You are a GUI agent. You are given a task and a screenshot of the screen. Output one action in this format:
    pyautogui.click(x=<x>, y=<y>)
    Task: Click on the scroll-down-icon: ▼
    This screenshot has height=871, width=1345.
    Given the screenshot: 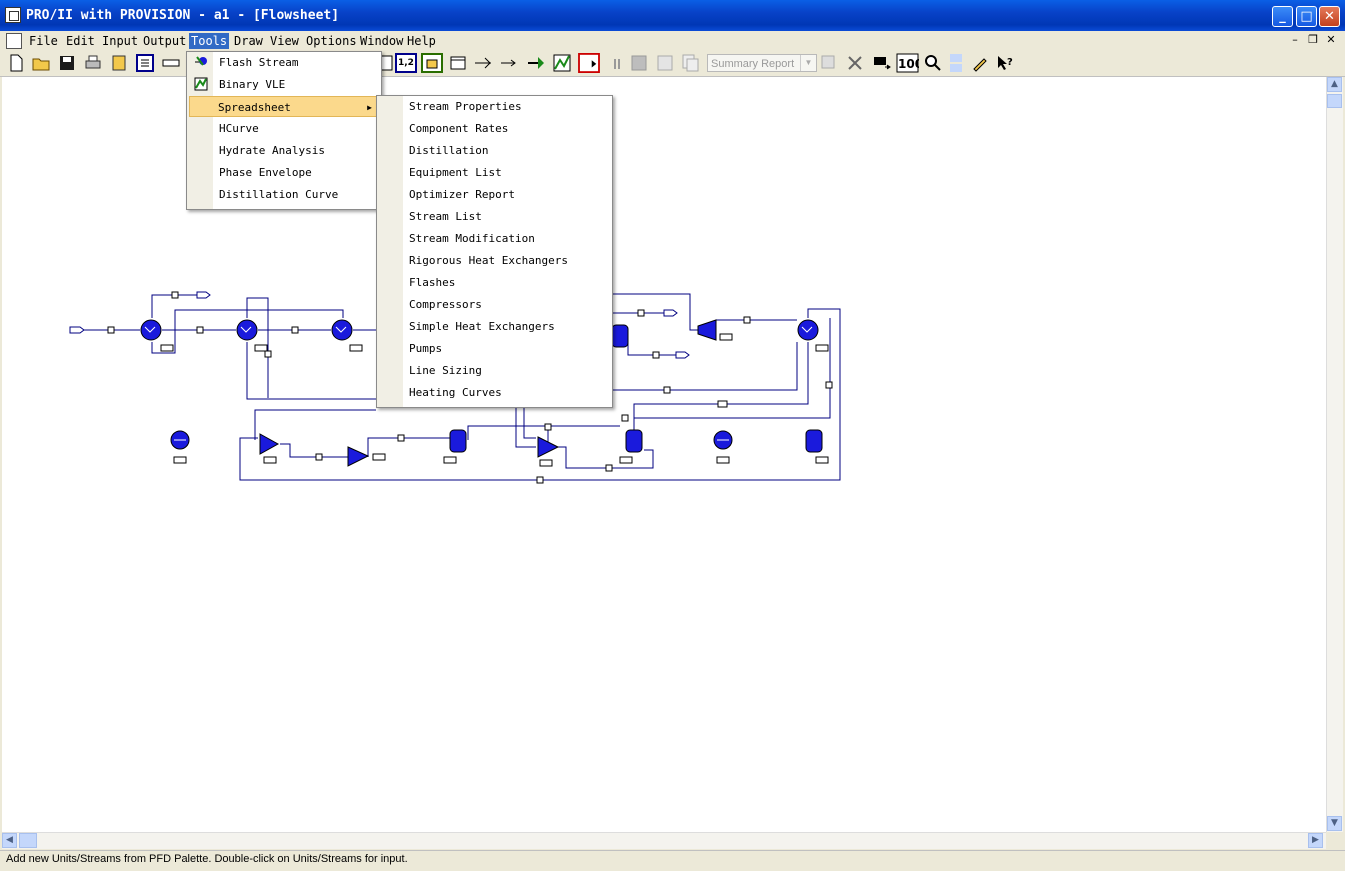 What is the action you would take?
    pyautogui.click(x=1334, y=823)
    